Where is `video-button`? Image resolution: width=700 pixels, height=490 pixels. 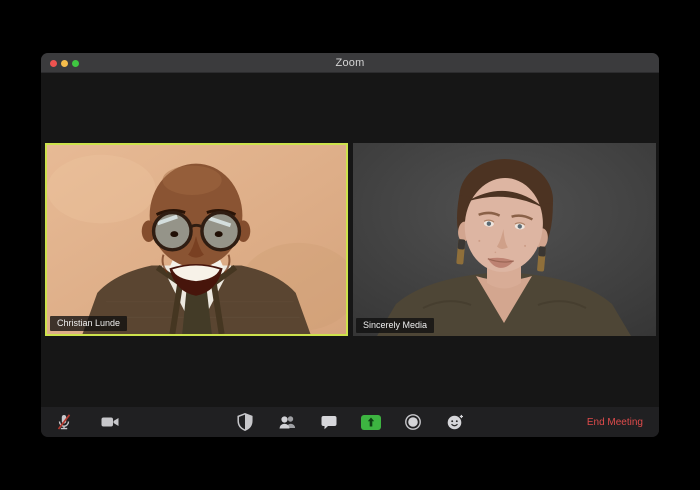
video-button is located at coordinates (110, 422).